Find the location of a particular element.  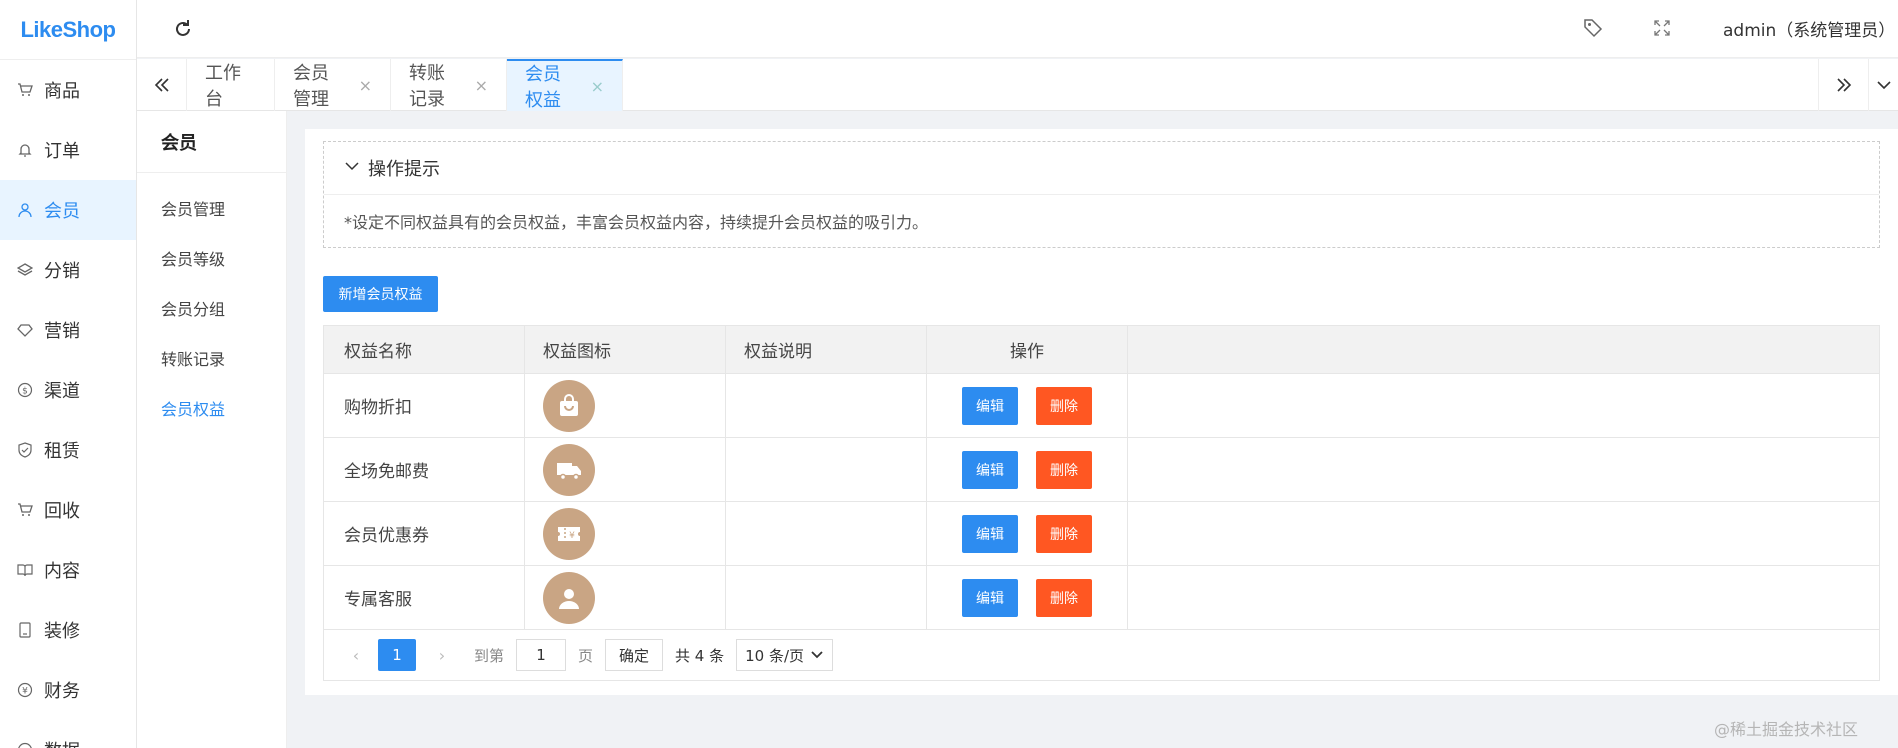

tip-header: 操作提示 is located at coordinates (1101, 168).